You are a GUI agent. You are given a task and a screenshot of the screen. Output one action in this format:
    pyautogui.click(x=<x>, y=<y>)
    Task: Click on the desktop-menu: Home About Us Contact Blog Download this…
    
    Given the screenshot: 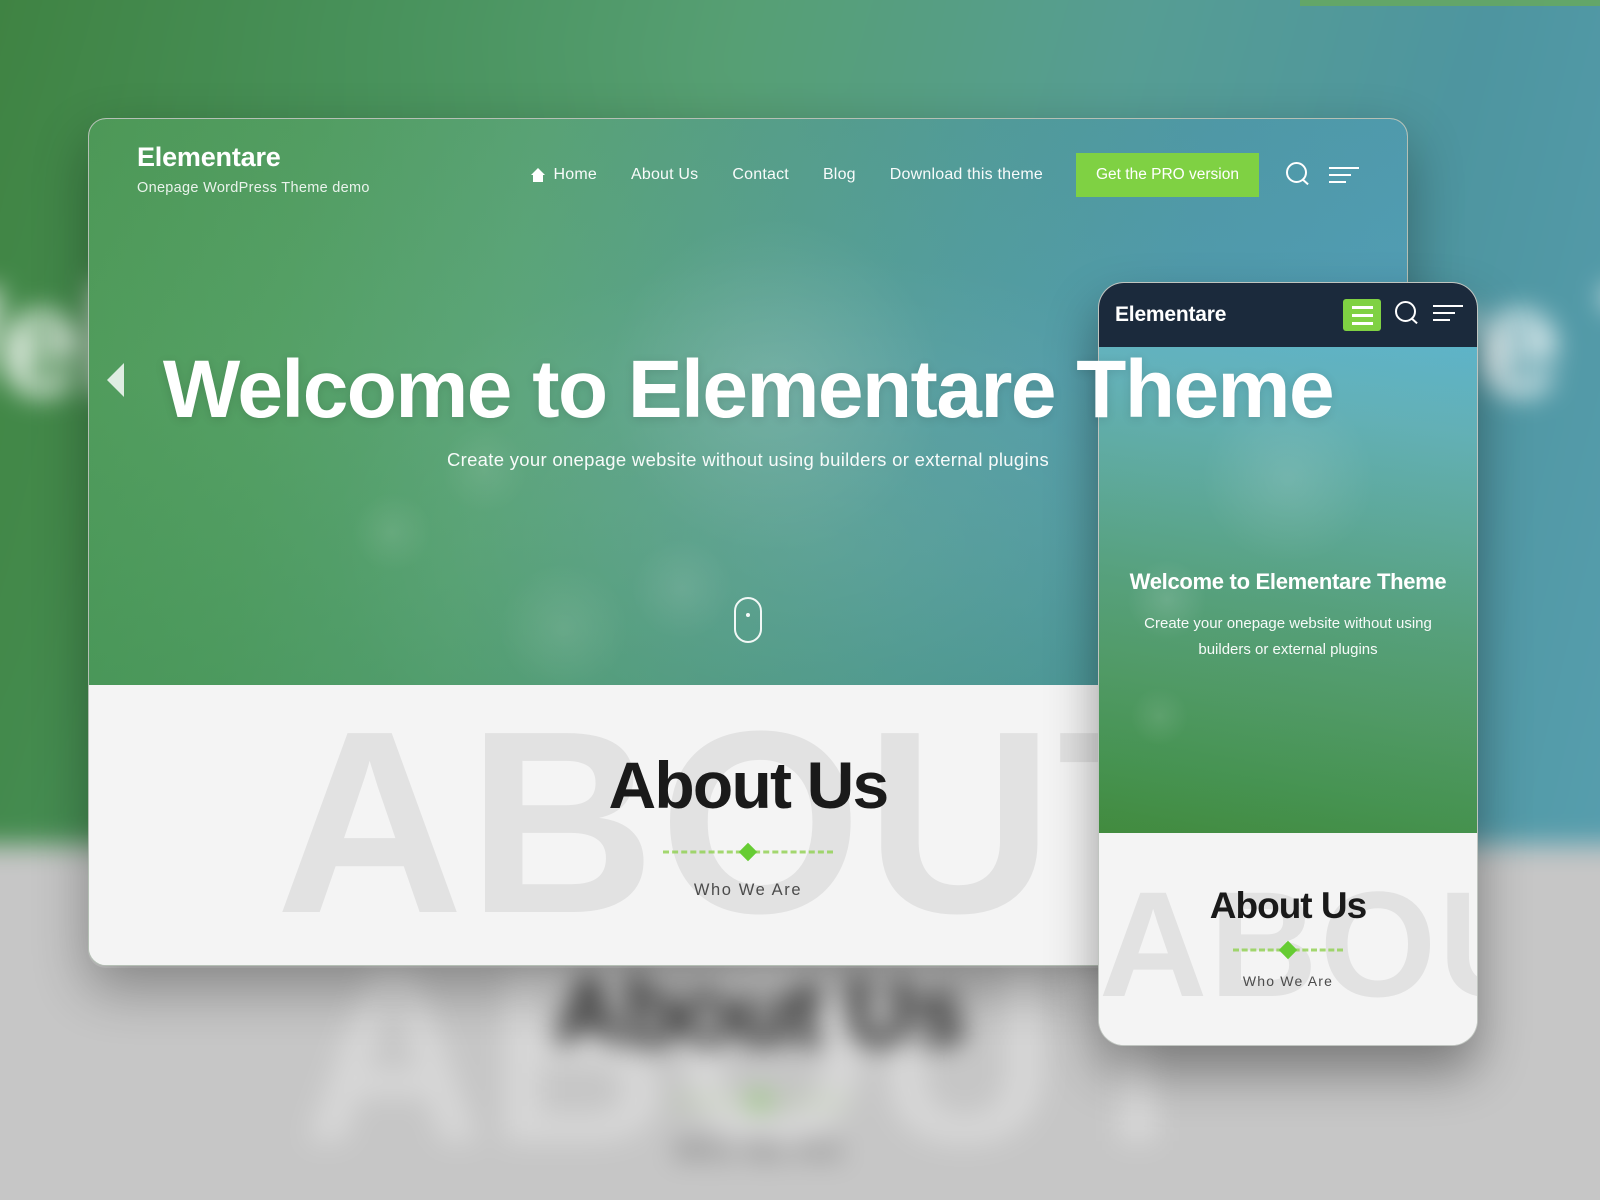 What is the action you would take?
    pyautogui.click(x=936, y=170)
    